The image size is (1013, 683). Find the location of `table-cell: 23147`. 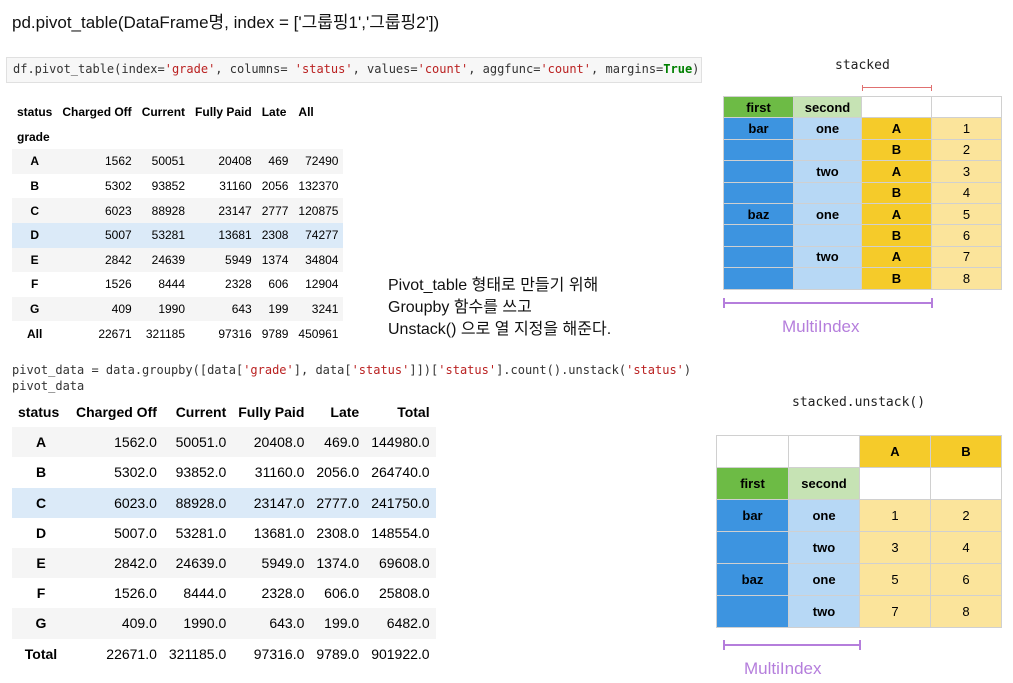

table-cell: 23147 is located at coordinates (235, 210).